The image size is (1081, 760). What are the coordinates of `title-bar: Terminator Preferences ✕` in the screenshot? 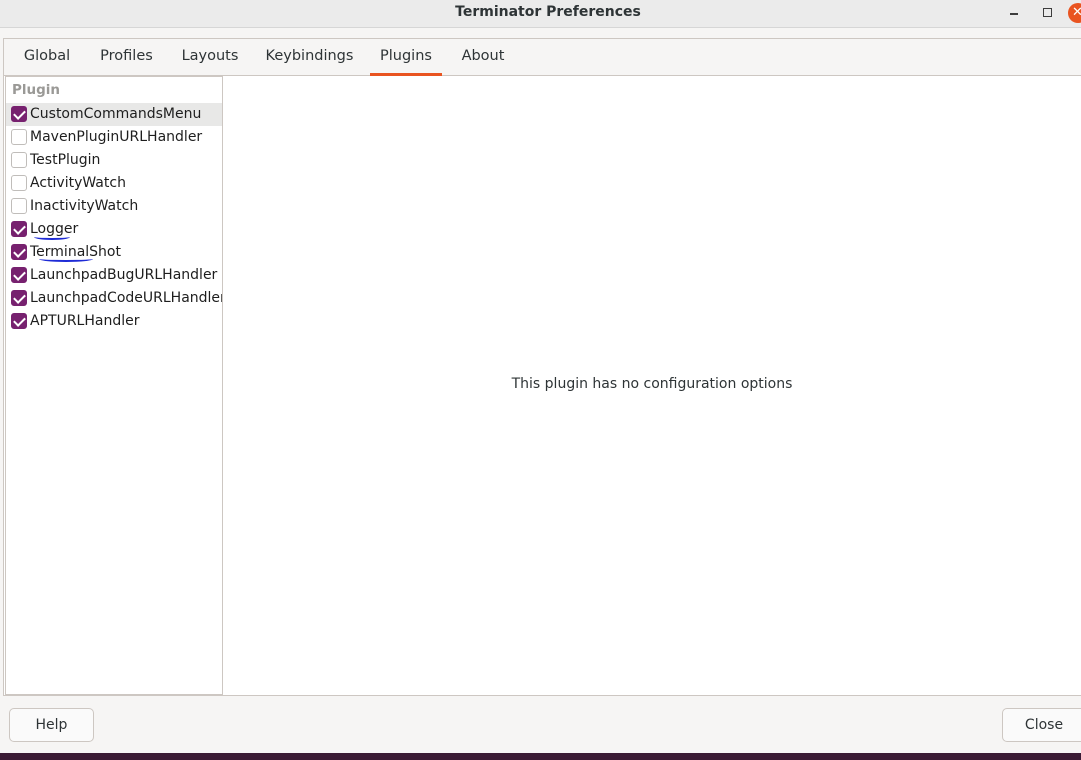 It's located at (540, 14).